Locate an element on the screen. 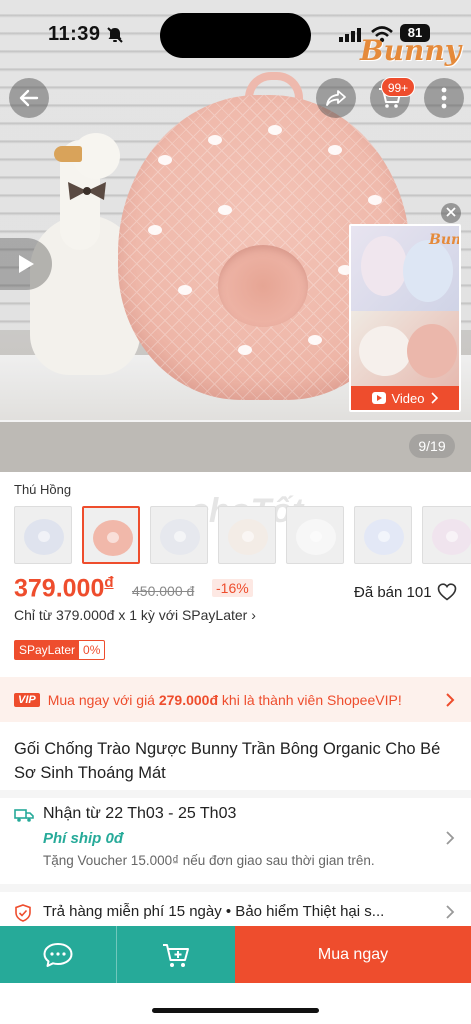  play-video-button is located at coordinates (26, 264).